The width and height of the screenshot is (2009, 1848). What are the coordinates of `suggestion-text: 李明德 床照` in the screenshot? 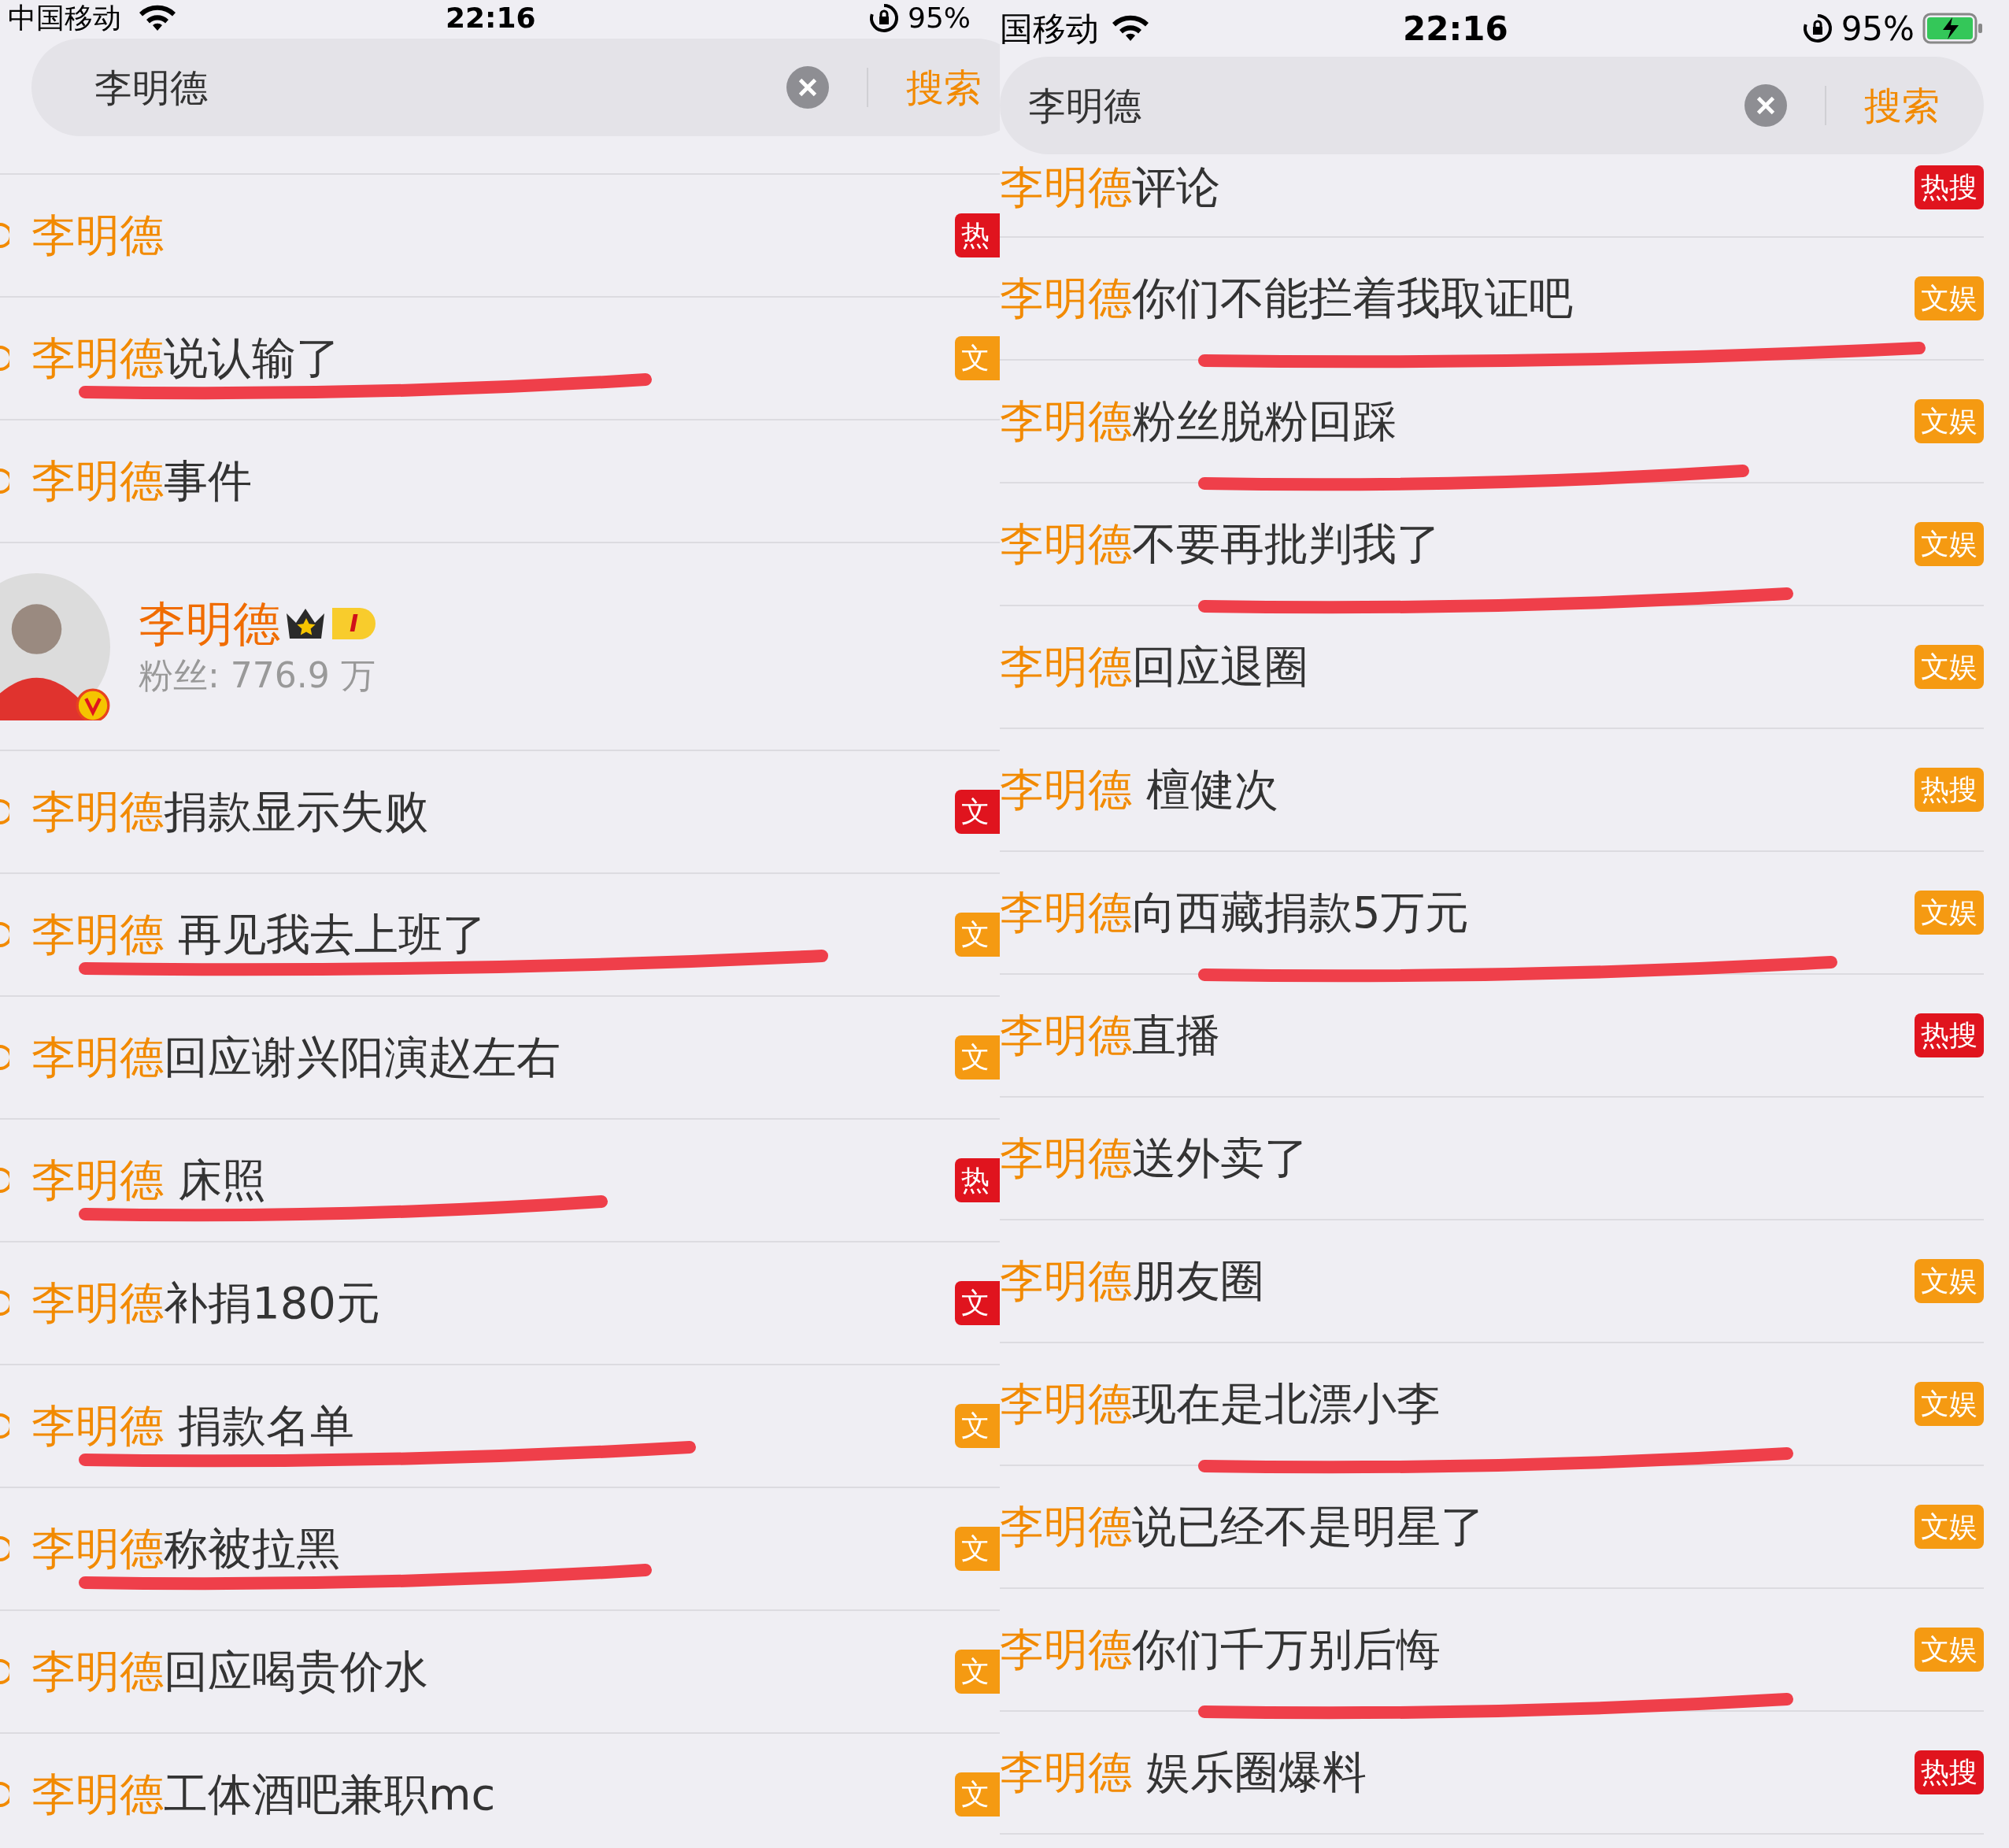 It's located at (148, 1180).